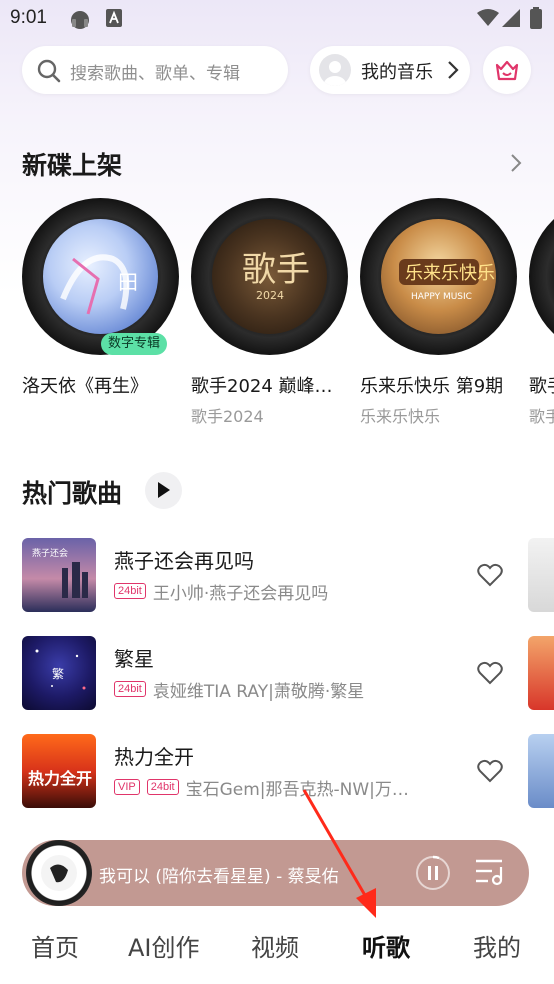 The height and width of the screenshot is (984, 554). Describe the element at coordinates (541, 416) in the screenshot. I see `album-subtitle: 歌手` at that location.